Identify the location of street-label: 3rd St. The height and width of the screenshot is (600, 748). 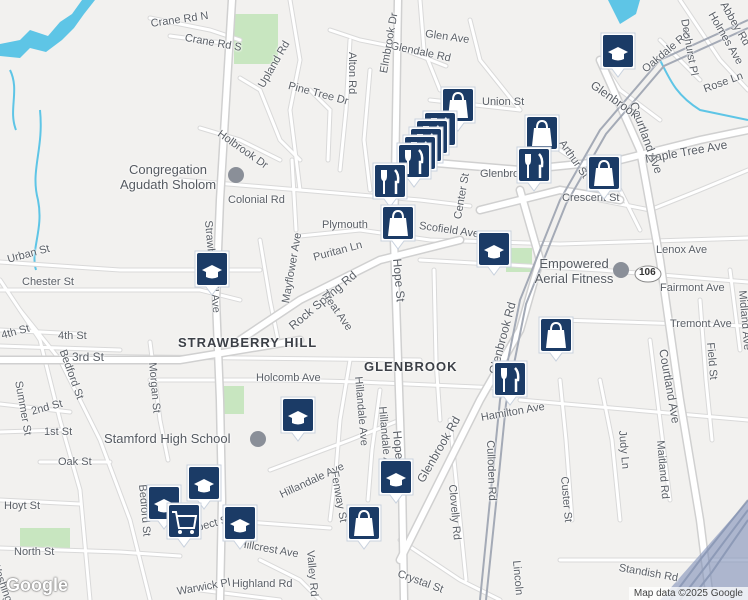
(88, 357).